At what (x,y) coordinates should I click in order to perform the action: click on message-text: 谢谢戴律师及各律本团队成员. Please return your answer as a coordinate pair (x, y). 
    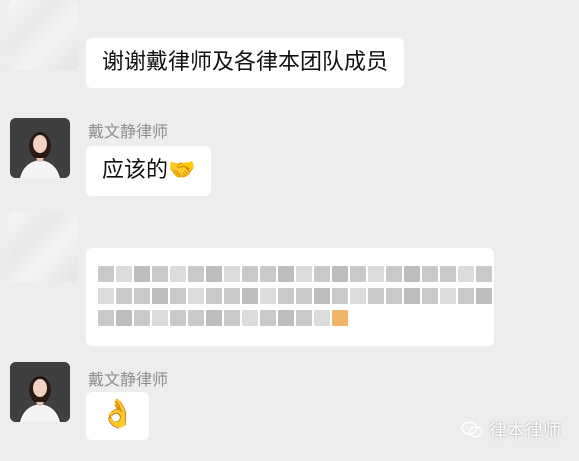
    Looking at the image, I should click on (245, 62).